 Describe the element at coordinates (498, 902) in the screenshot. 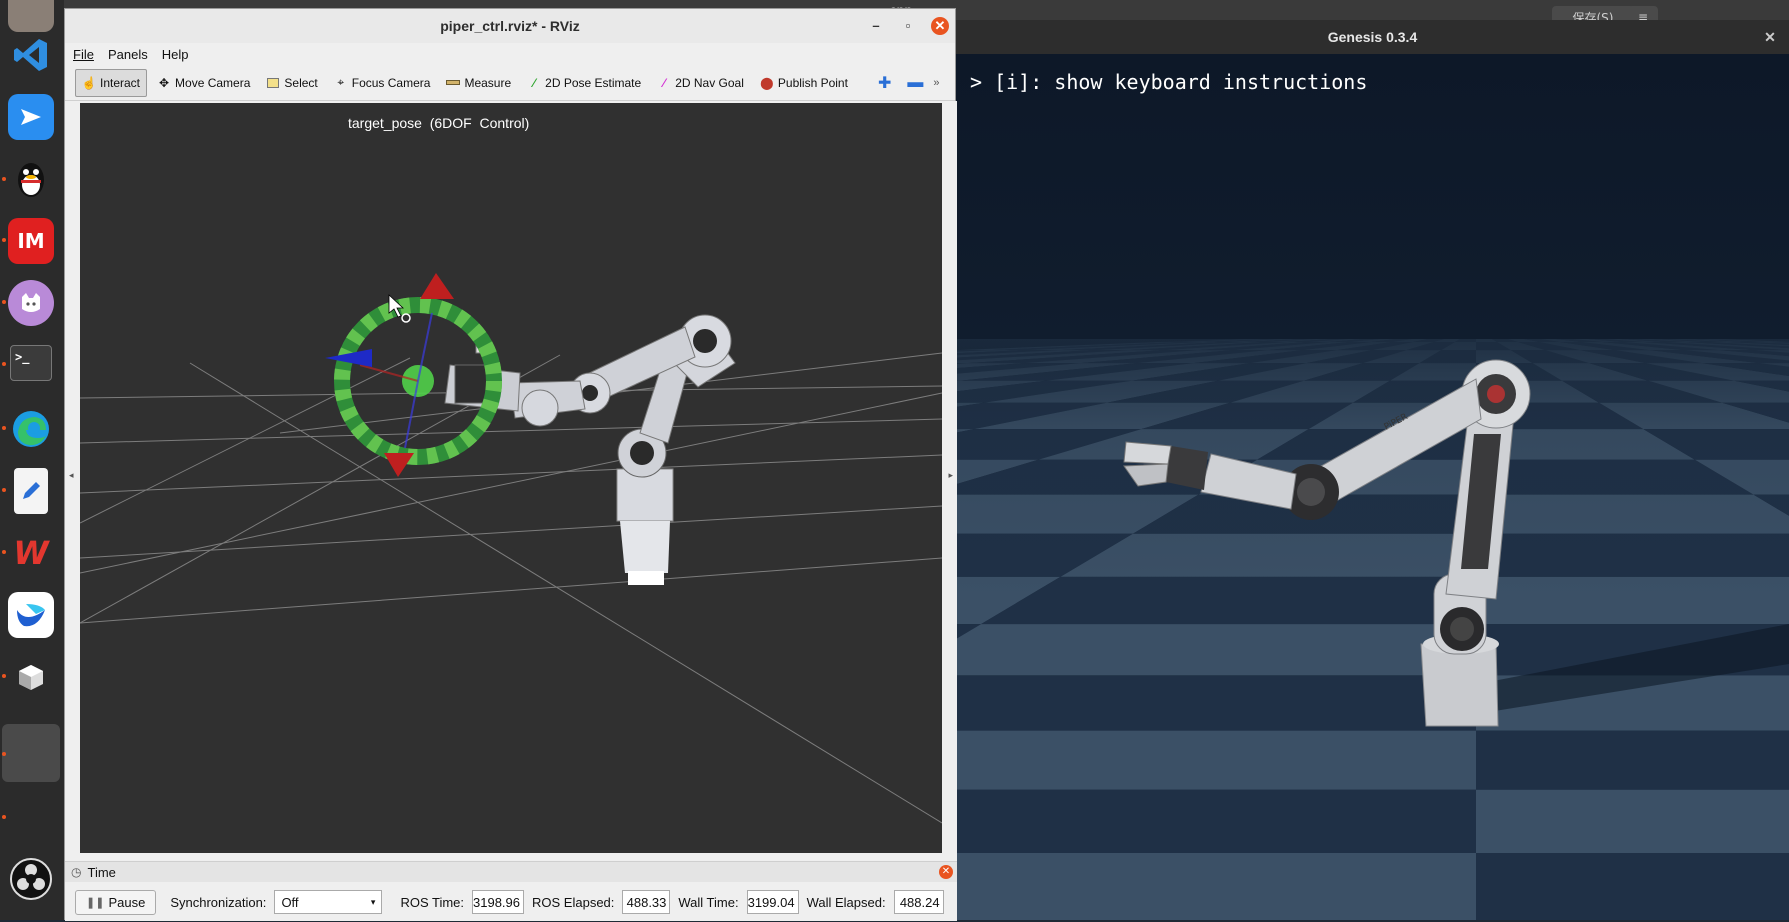

I see `ros-time-field: 3198.96` at that location.